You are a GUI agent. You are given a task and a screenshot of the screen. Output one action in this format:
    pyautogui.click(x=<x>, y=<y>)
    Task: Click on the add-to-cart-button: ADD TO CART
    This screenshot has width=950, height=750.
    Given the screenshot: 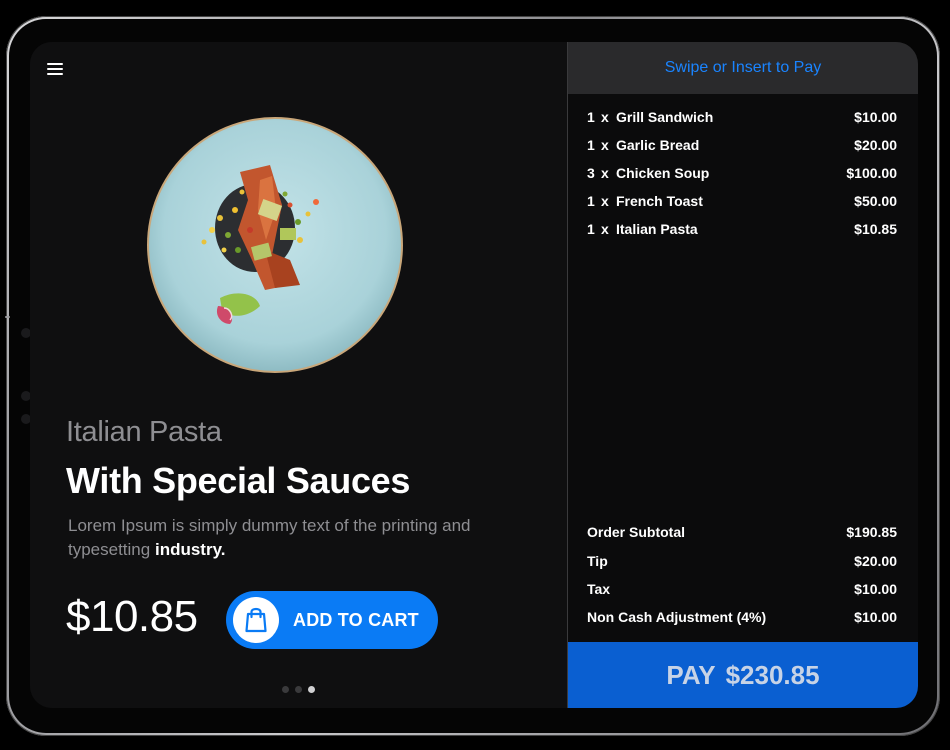 What is the action you would take?
    pyautogui.click(x=332, y=620)
    